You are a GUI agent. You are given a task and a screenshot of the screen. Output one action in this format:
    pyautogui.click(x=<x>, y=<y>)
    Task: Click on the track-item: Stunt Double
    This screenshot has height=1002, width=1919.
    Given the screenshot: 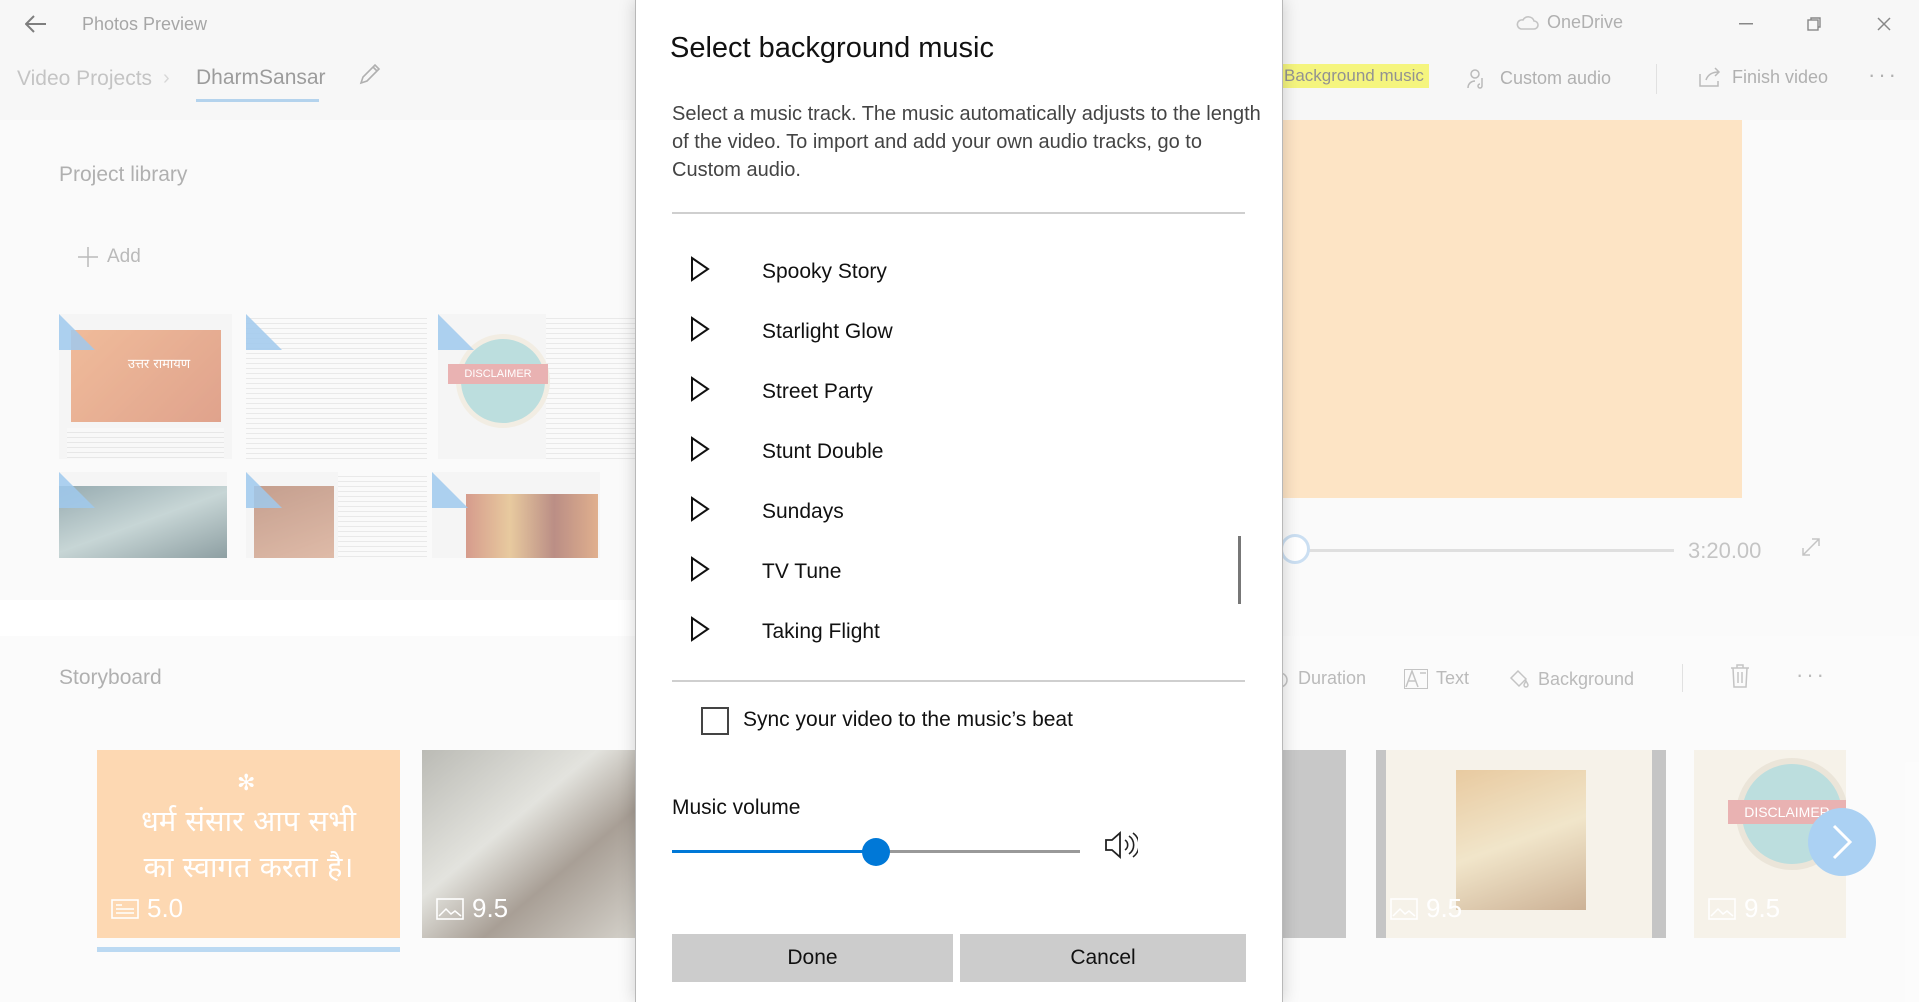 What is the action you would take?
    pyautogui.click(x=900, y=452)
    